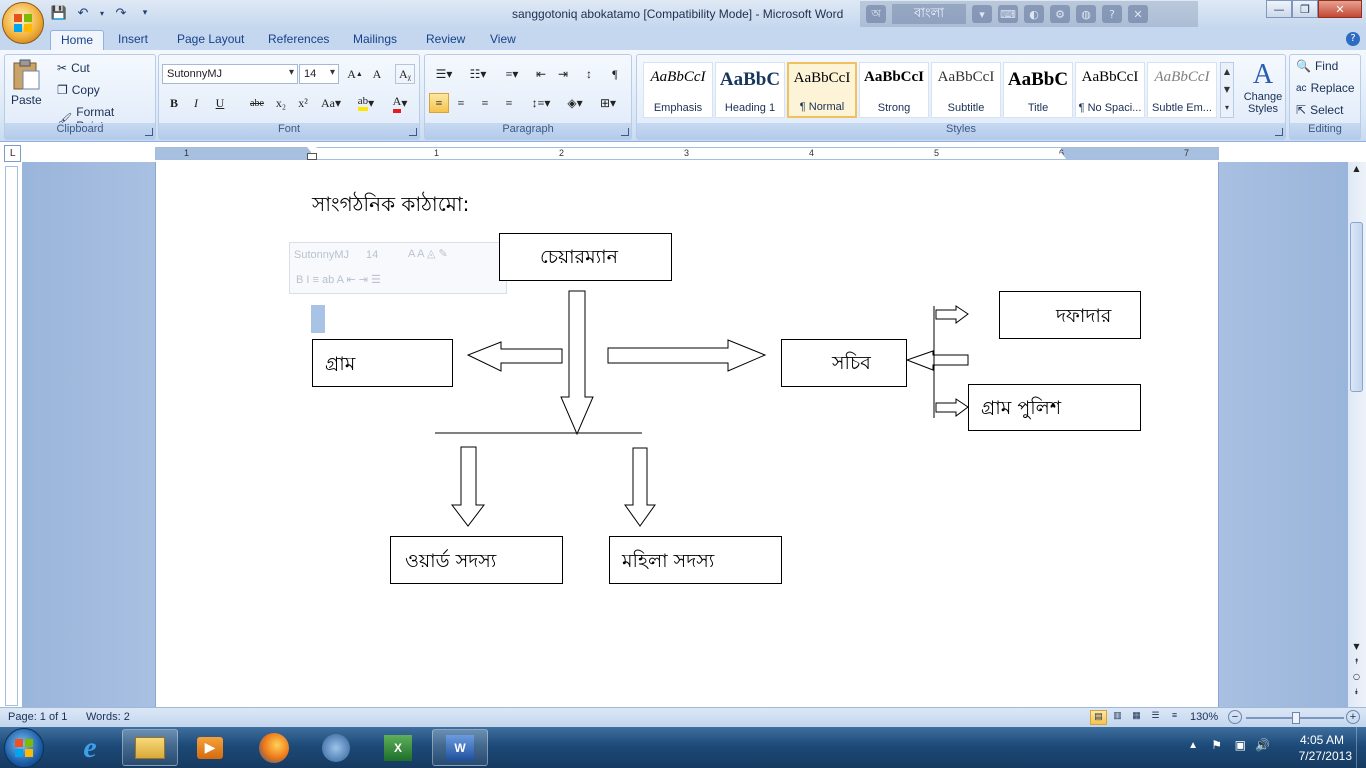 The image size is (1366, 768). I want to click on file-explorer-icon, so click(150, 747).